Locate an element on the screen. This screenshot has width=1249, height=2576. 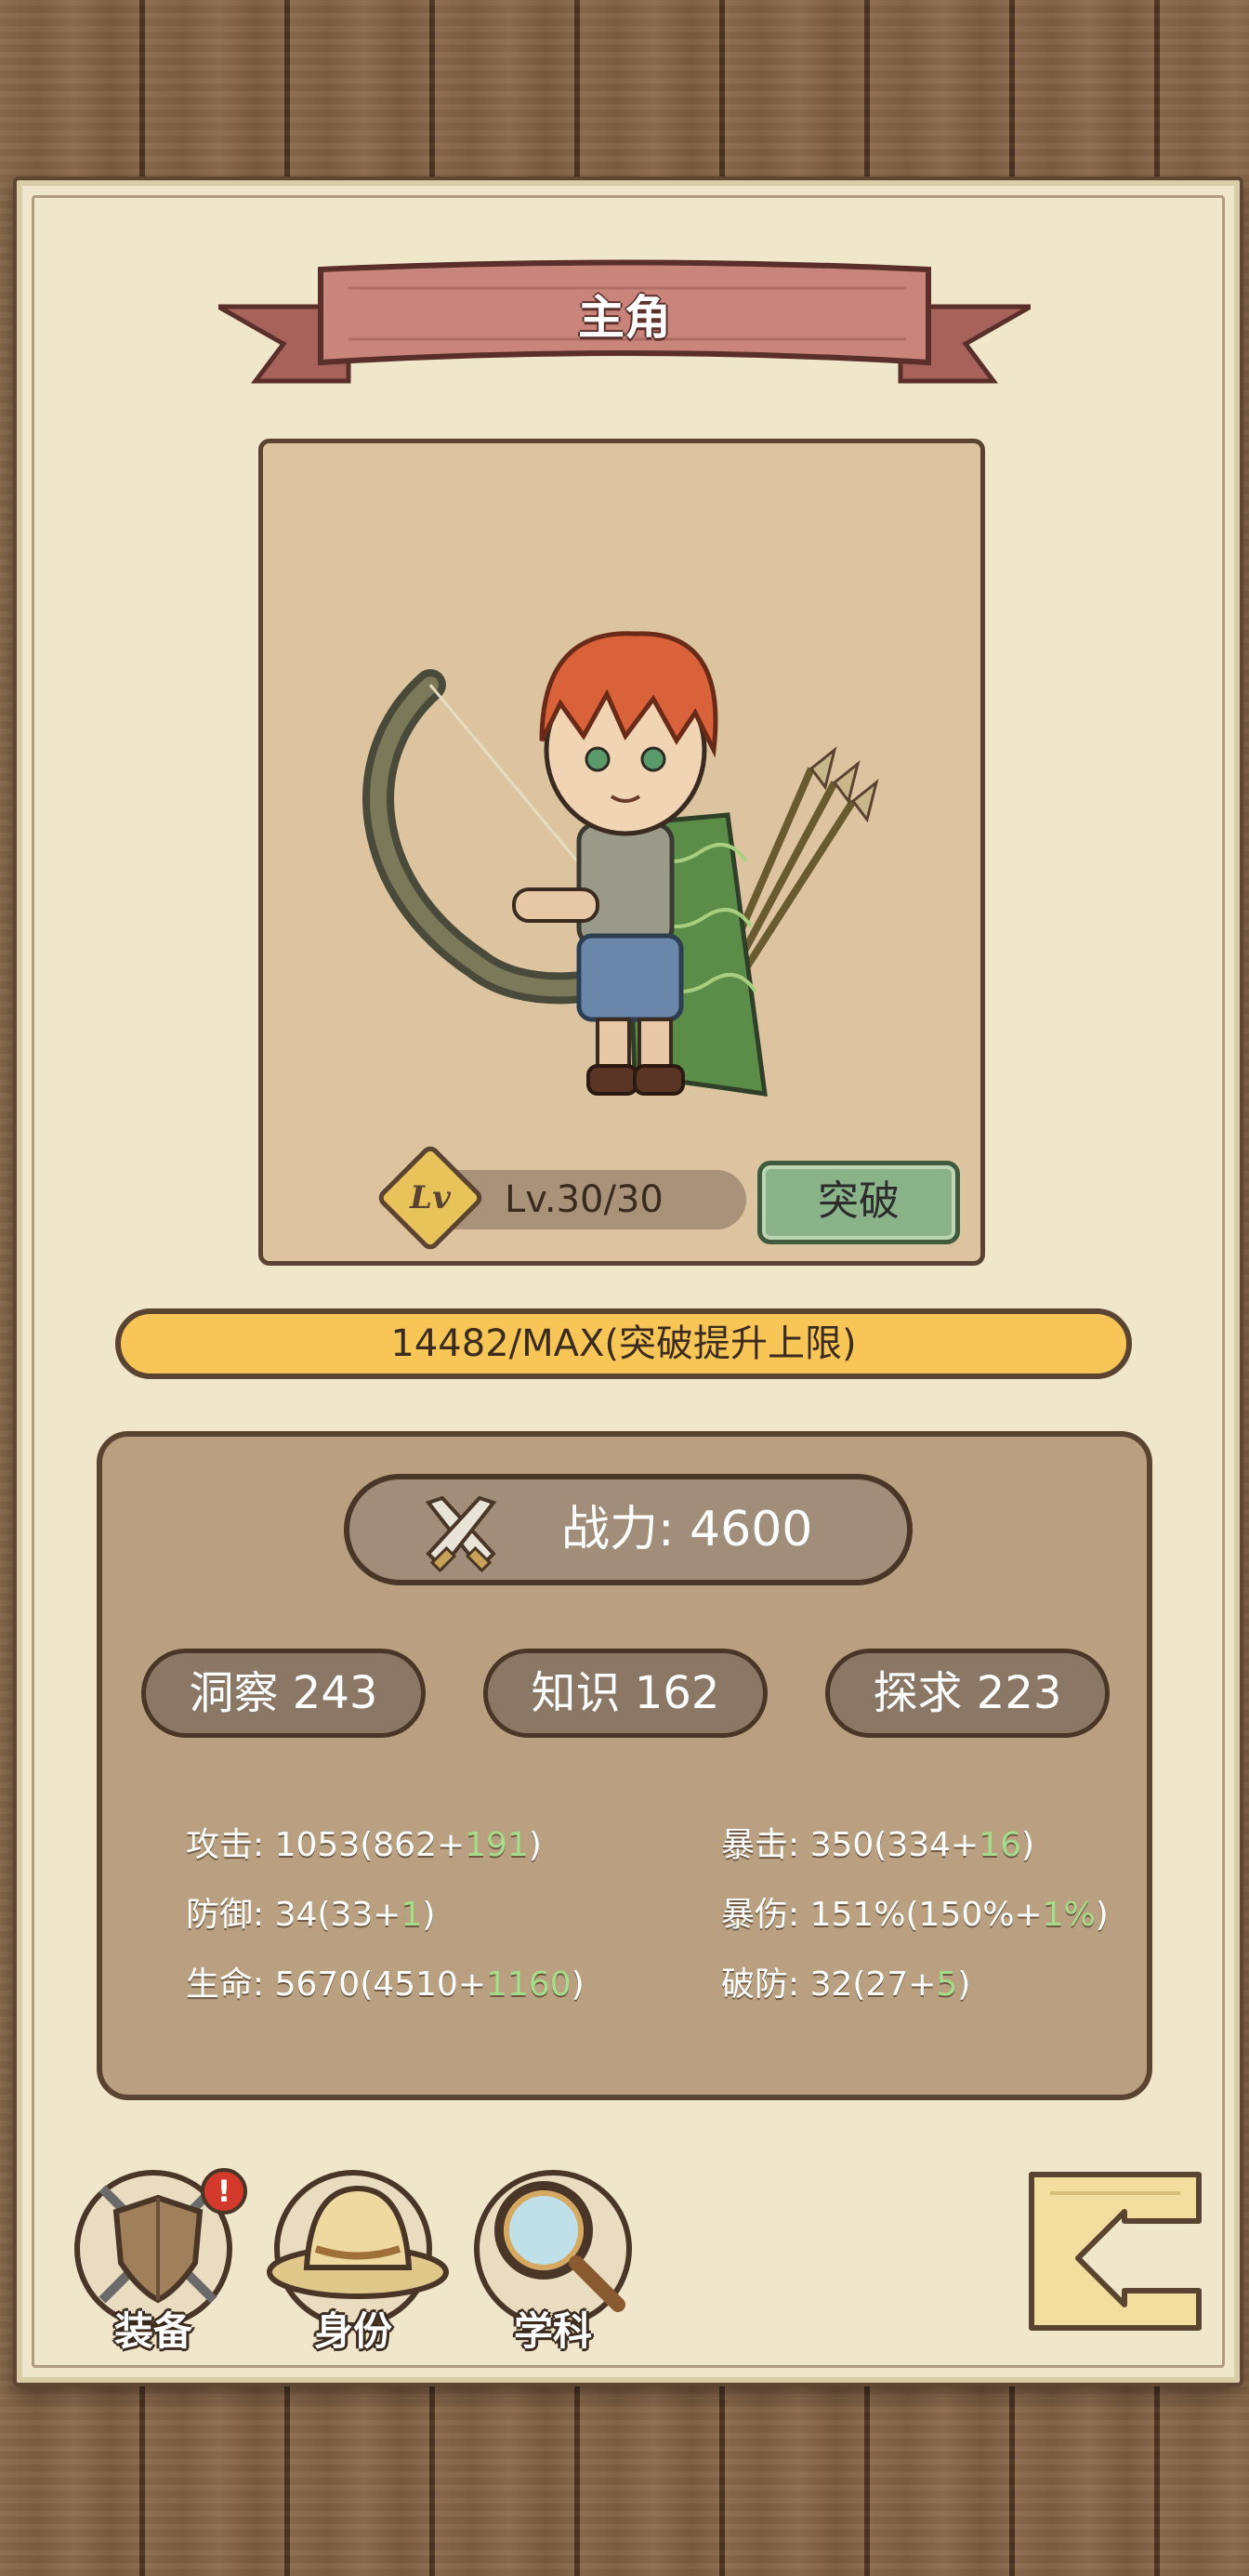
stat-crit-bonus: 16 is located at coordinates (1000, 1845).